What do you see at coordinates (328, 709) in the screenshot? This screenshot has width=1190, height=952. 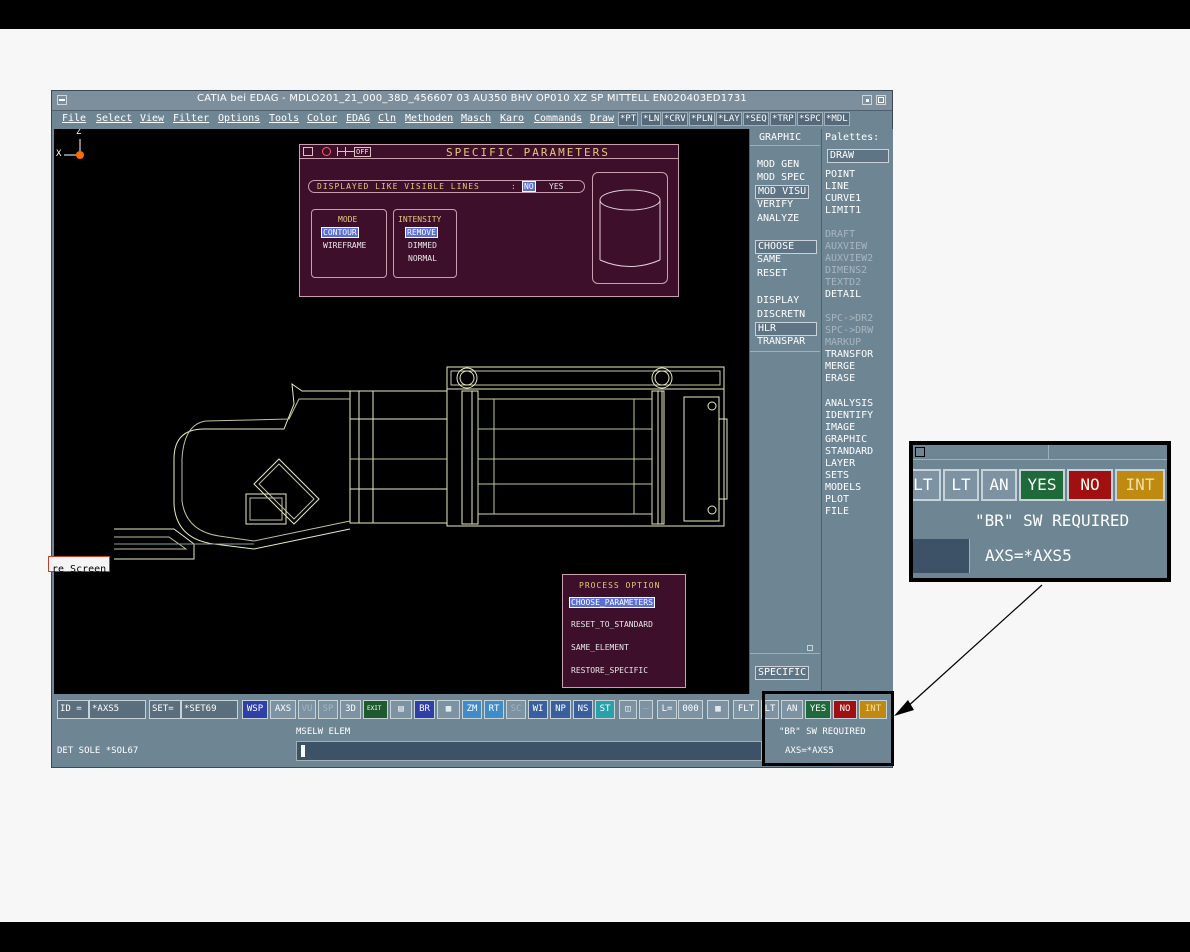 I see `sp-button: SP` at bounding box center [328, 709].